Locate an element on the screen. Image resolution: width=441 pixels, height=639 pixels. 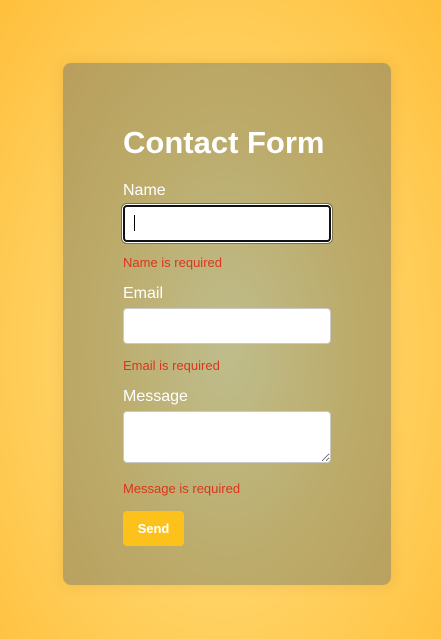
email-error: Email is required is located at coordinates (171, 365).